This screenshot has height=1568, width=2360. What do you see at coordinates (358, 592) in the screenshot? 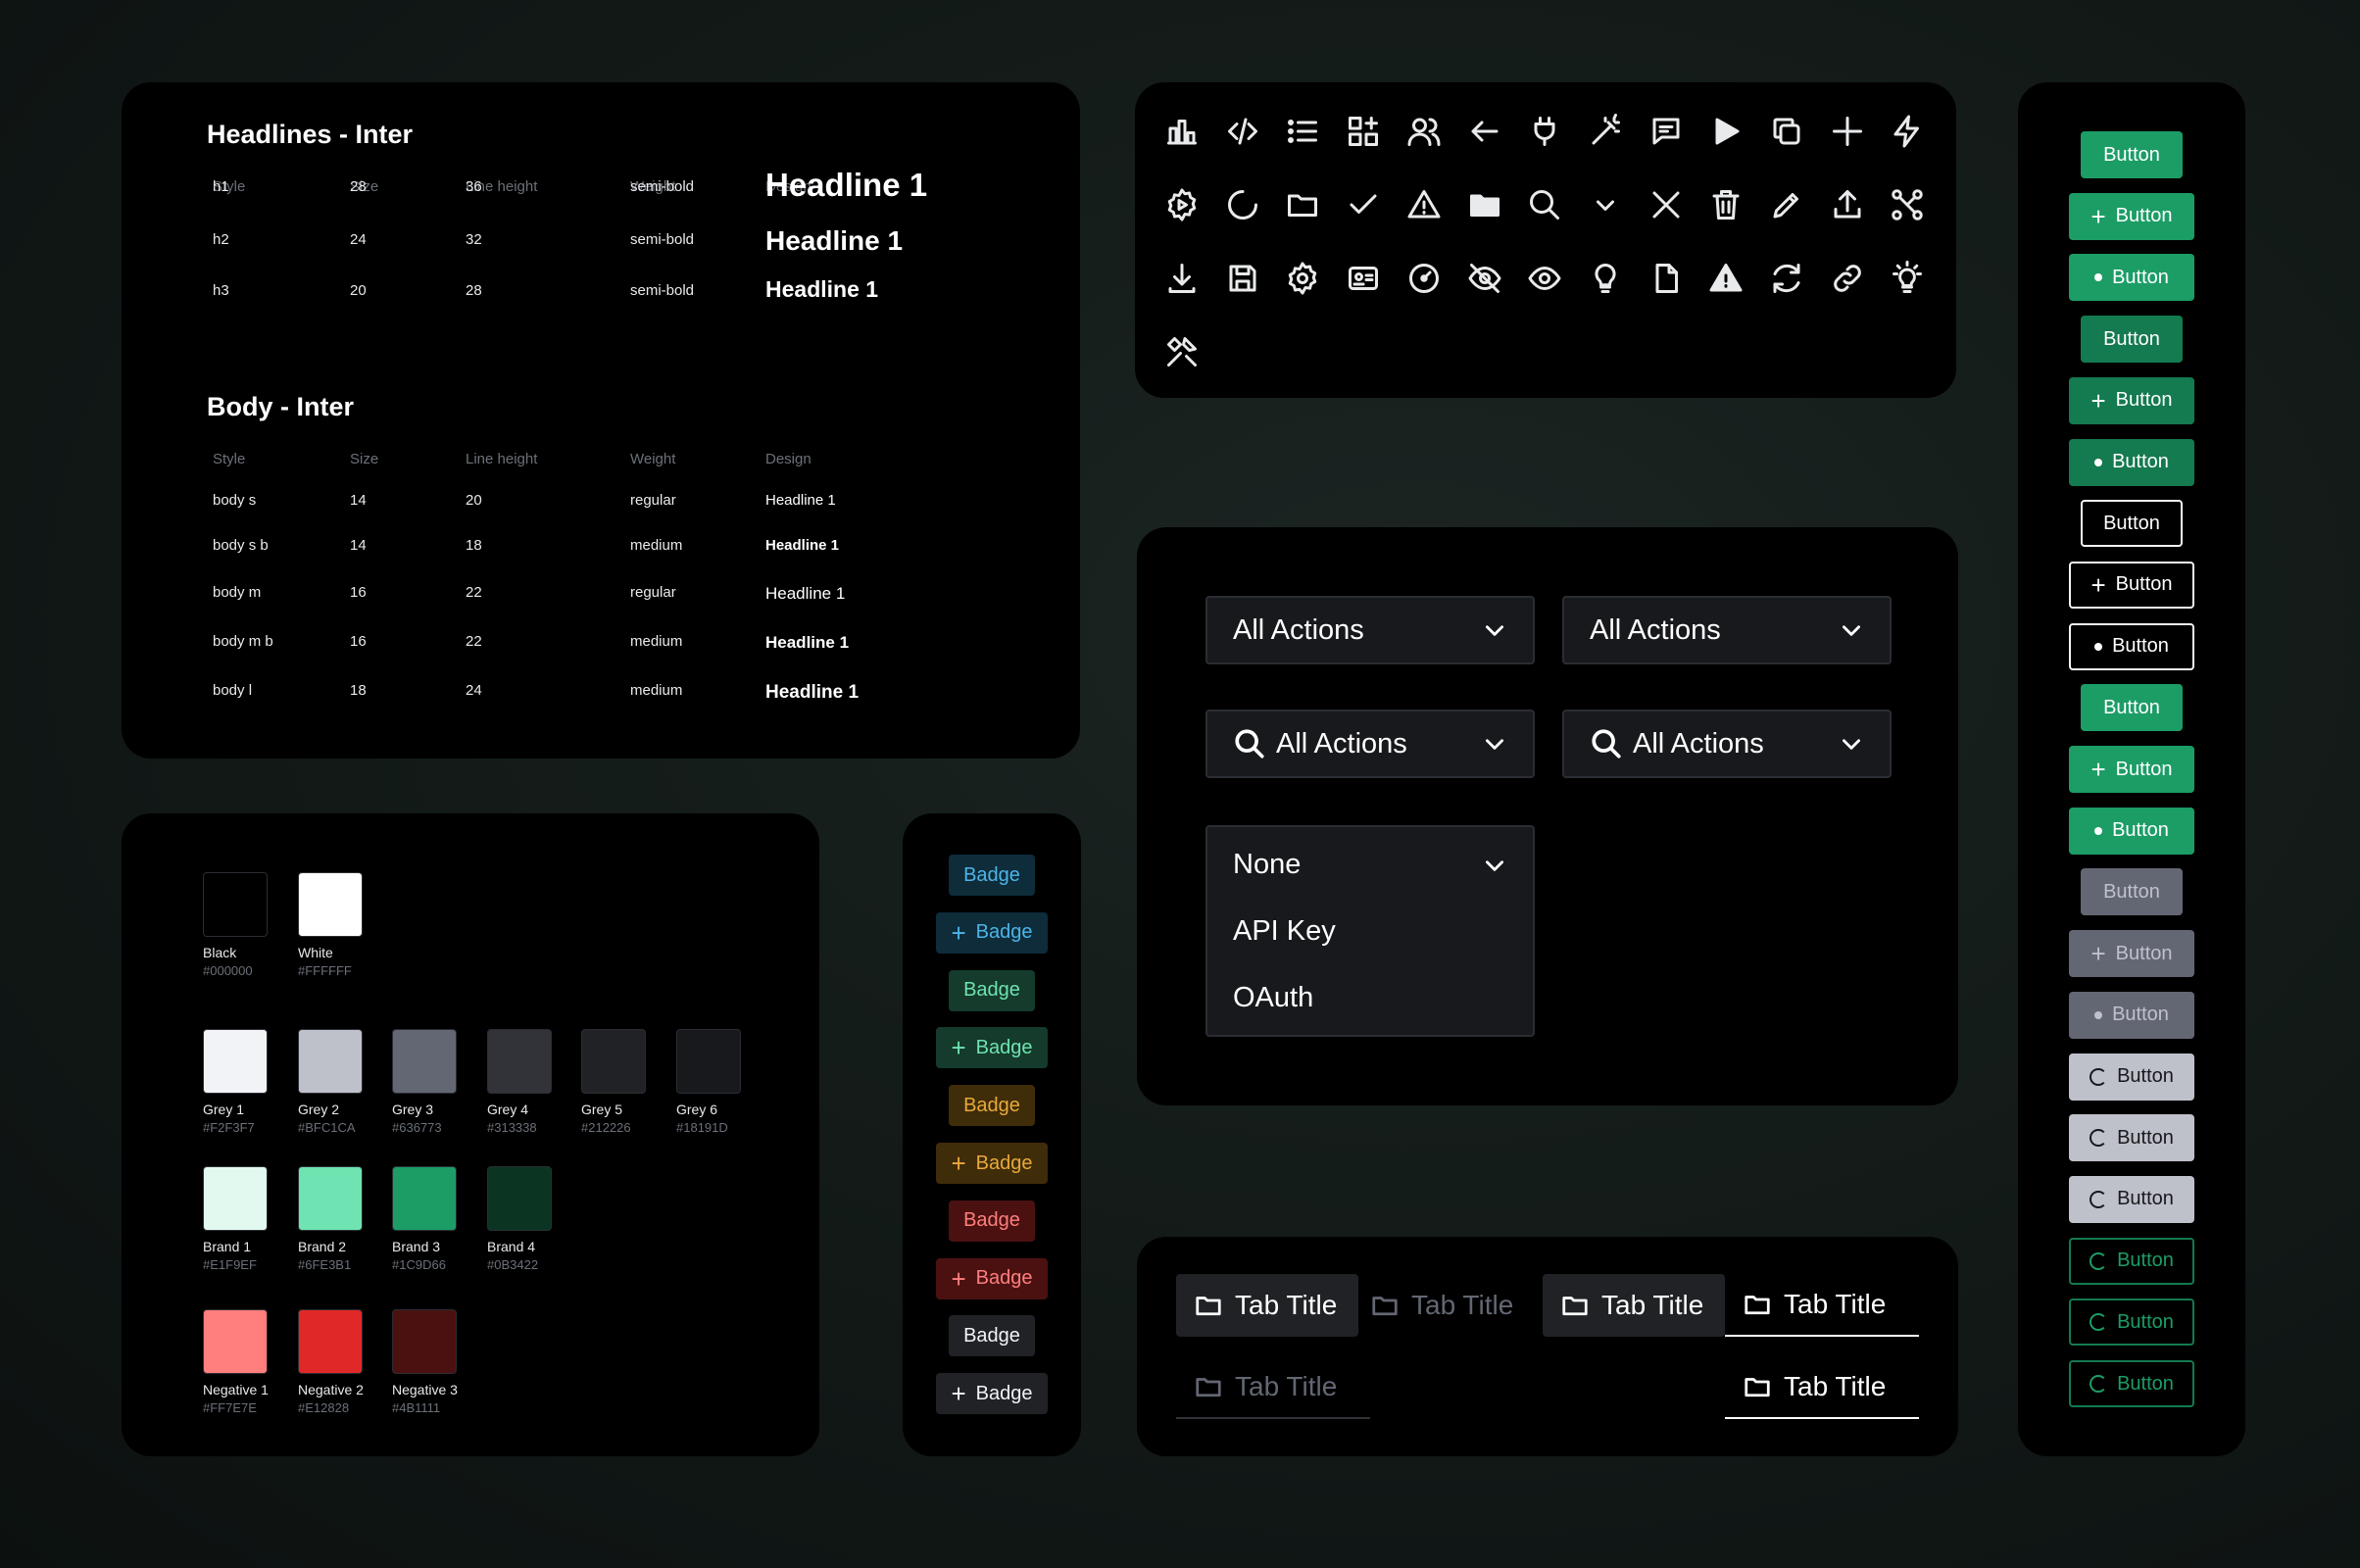
I see `cell-size: 16` at bounding box center [358, 592].